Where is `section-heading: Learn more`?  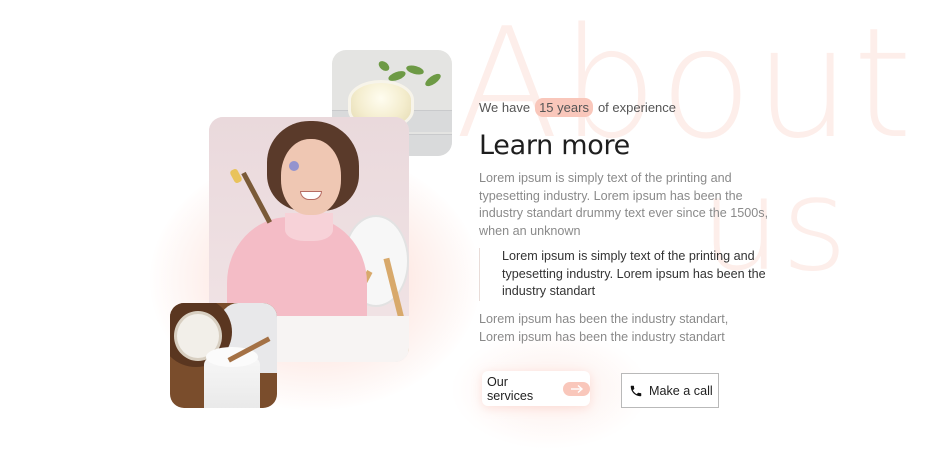
section-heading: Learn more is located at coordinates (554, 145).